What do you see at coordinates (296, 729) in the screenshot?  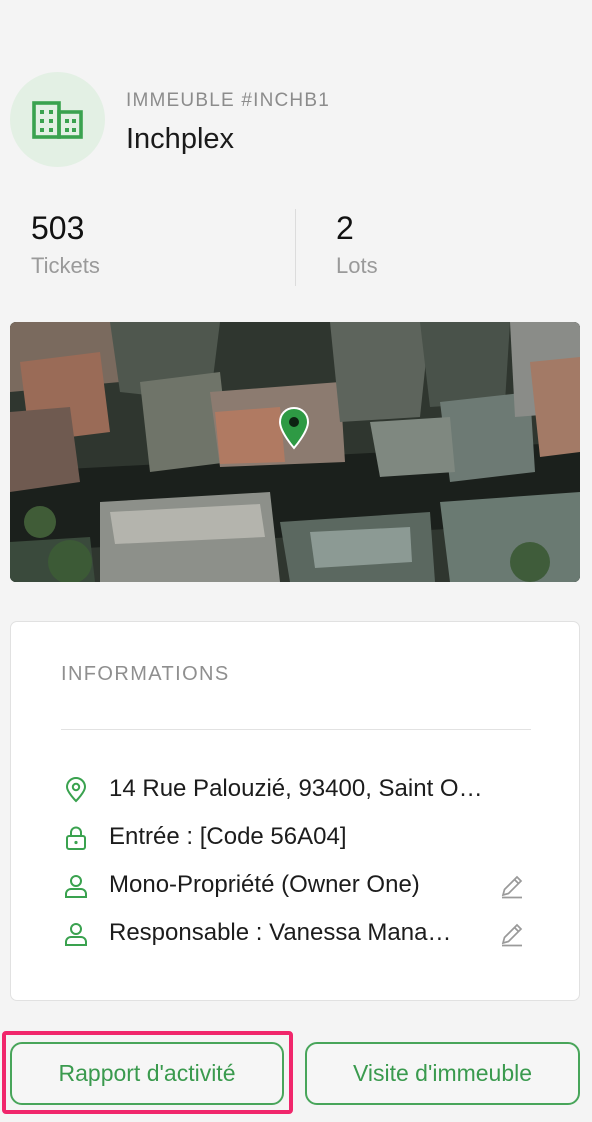 I see `divider` at bounding box center [296, 729].